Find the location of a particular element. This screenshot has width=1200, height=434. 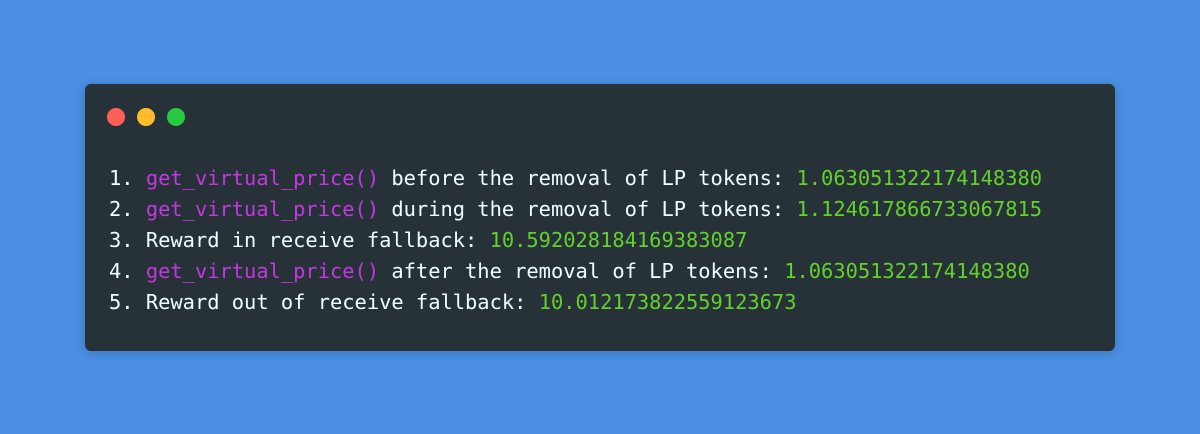

line-text: Reward out of receive fallback: is located at coordinates (342, 302).